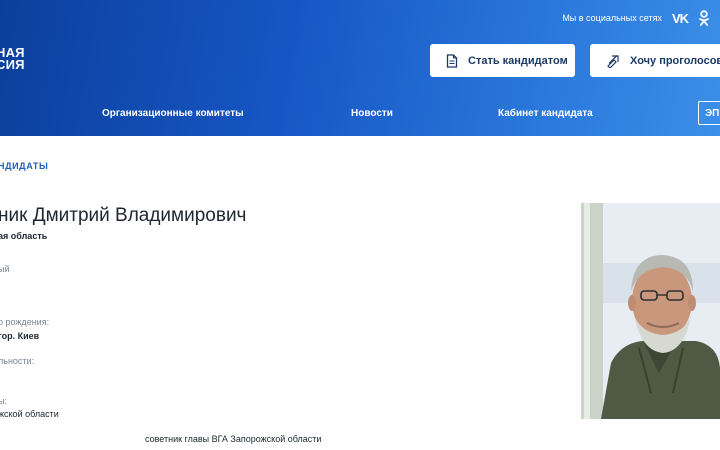  I want to click on nav-item-news: Новости, so click(372, 113).